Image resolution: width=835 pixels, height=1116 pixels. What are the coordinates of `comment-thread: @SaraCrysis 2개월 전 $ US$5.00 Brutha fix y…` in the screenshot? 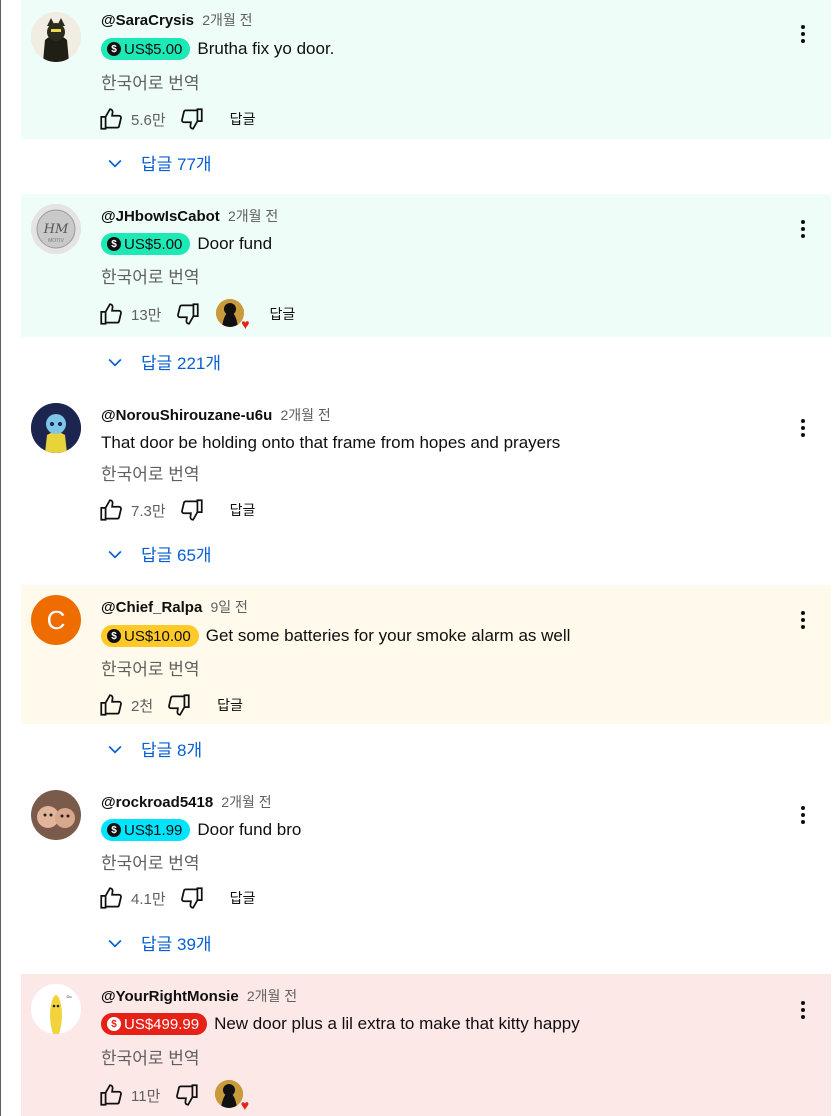 It's located at (426, 69).